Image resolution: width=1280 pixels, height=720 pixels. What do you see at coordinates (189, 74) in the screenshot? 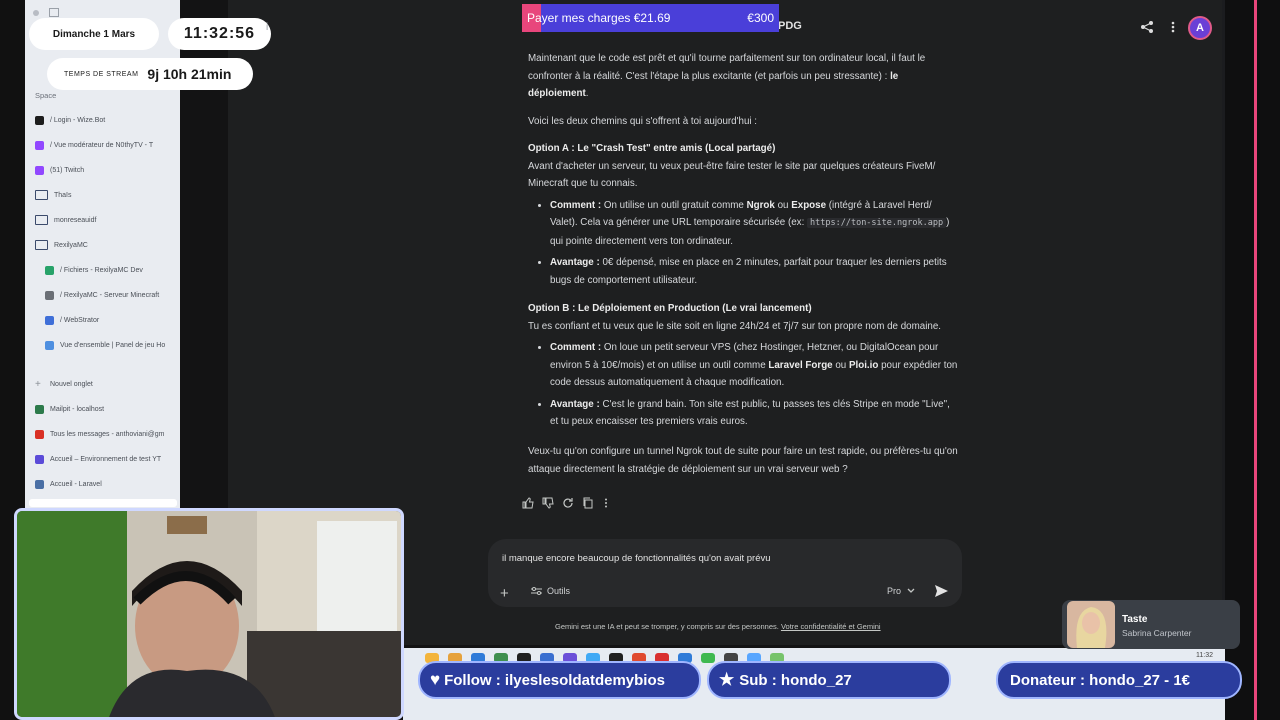
I see `stream-time: 9j 10h 21min` at bounding box center [189, 74].